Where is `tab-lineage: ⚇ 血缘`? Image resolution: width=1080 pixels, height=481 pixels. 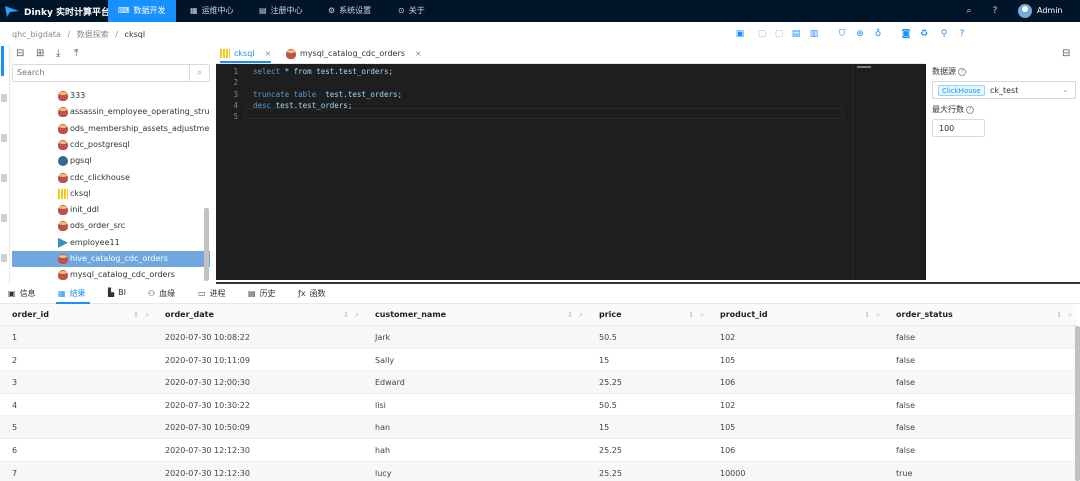
tab-lineage: ⚇ 血缘 is located at coordinates (161, 293).